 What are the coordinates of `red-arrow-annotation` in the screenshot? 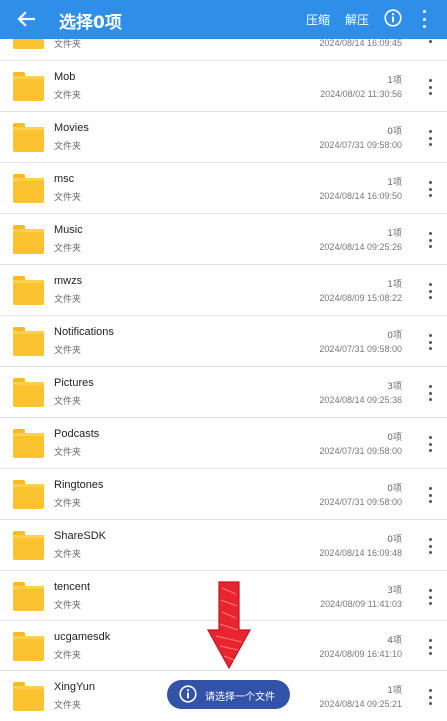 It's located at (229, 625).